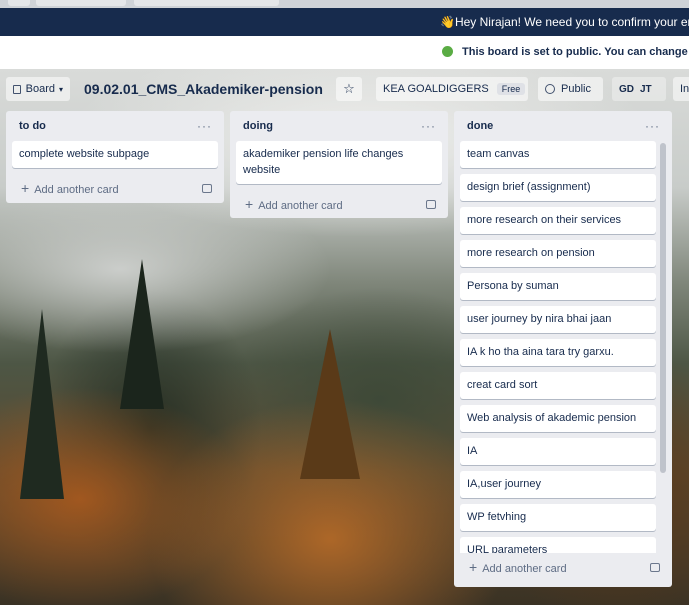  What do you see at coordinates (558, 187) in the screenshot?
I see `list-card: design brief (assignment)` at bounding box center [558, 187].